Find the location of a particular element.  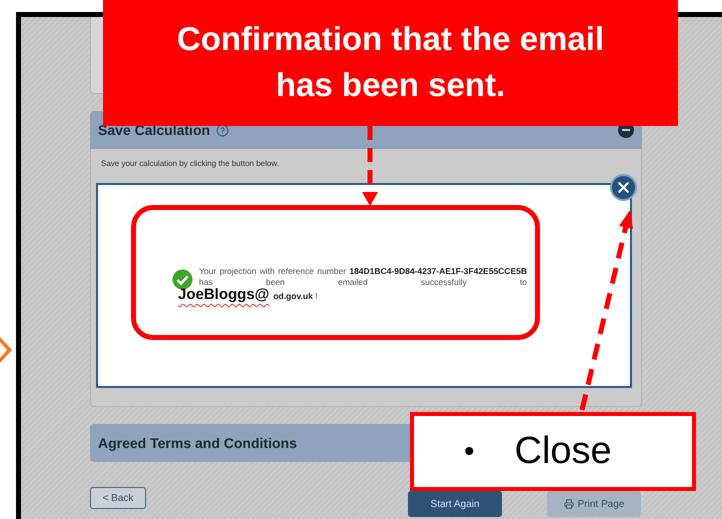

callout-text: Confirmation that the email has been sent. is located at coordinates (391, 62).